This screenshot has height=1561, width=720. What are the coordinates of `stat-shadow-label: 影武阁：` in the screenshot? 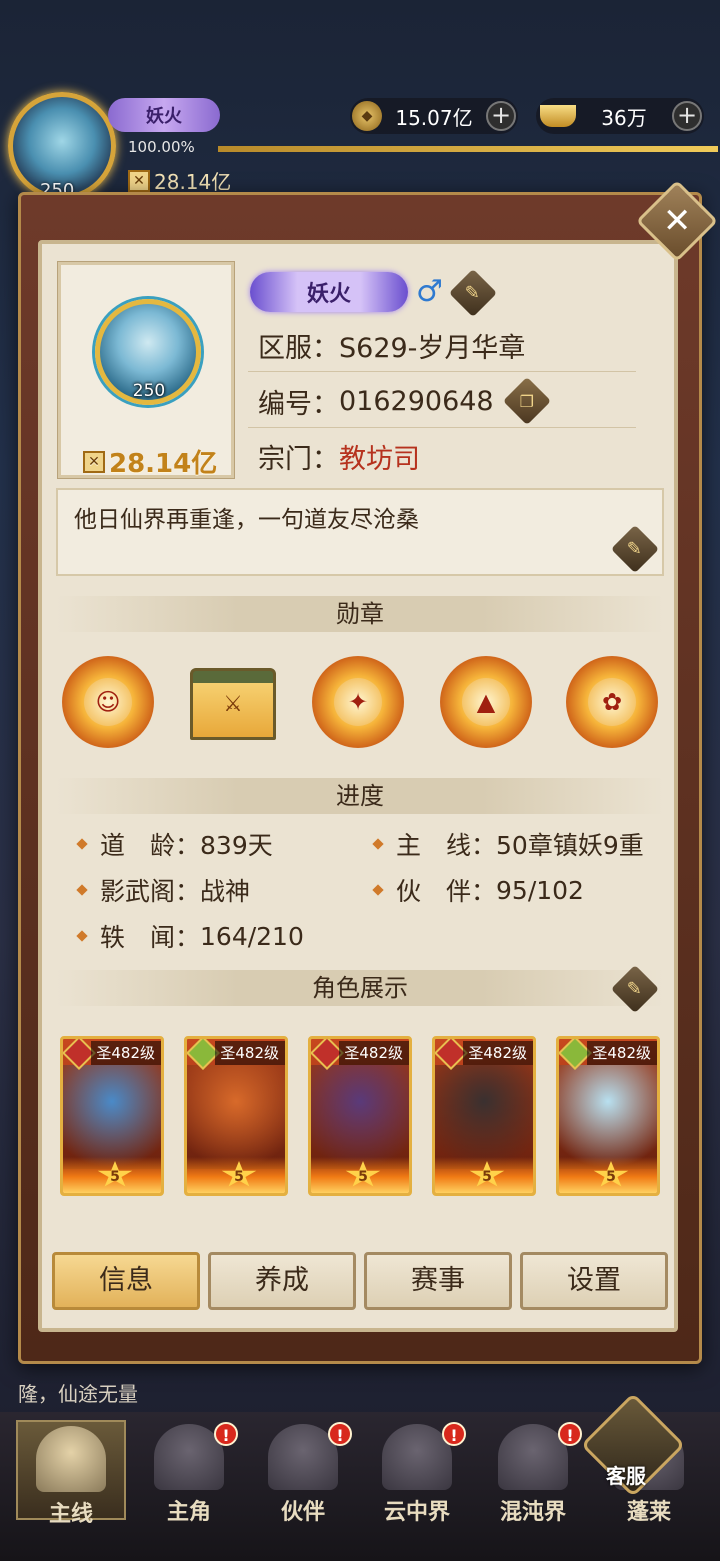 It's located at (150, 891).